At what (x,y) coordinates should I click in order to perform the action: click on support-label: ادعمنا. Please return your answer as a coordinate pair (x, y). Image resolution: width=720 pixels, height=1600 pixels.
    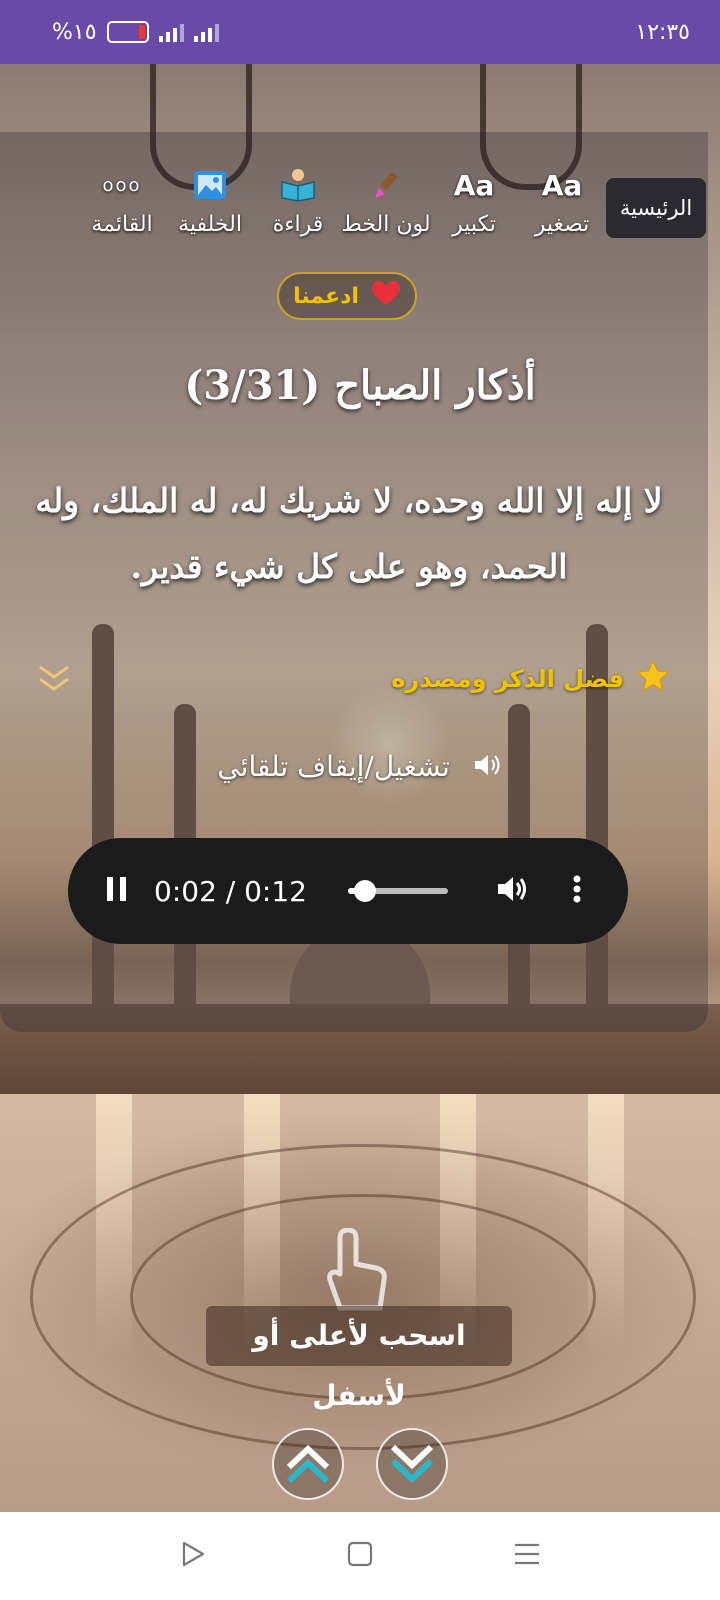
    Looking at the image, I should click on (326, 296).